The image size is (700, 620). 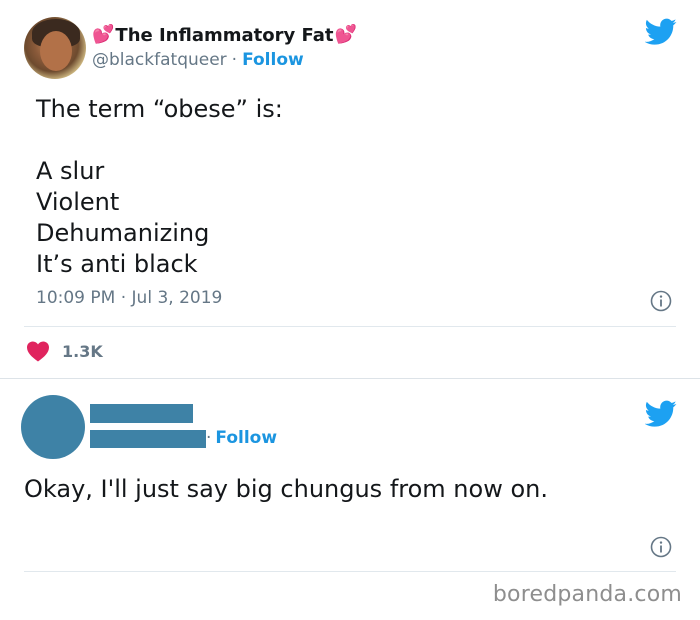 I want to click on author-handle: @blackfatqueer, so click(x=159, y=60).